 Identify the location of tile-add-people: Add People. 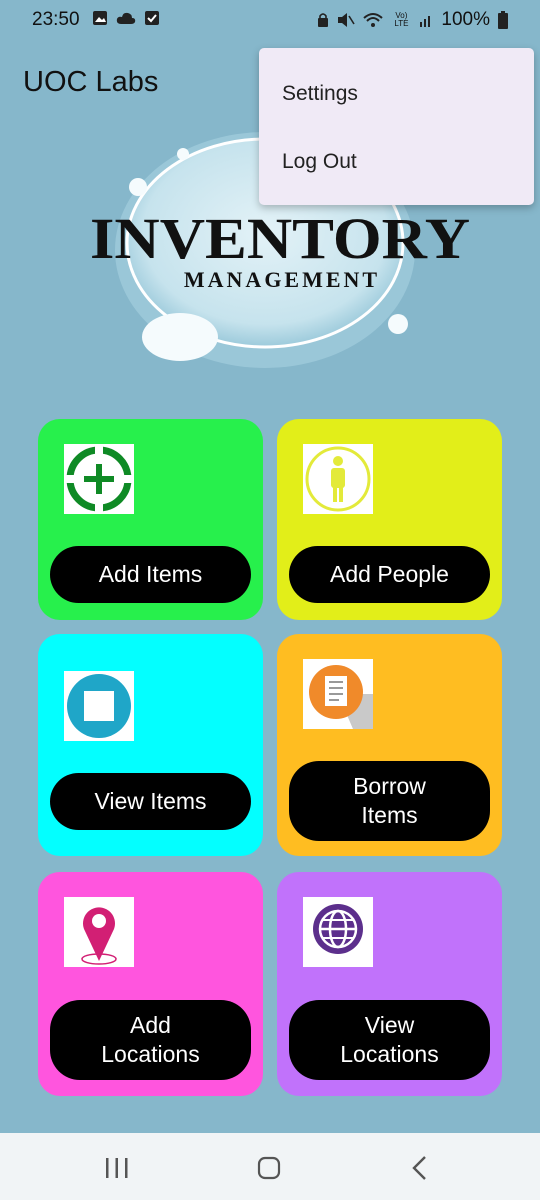
(389, 519).